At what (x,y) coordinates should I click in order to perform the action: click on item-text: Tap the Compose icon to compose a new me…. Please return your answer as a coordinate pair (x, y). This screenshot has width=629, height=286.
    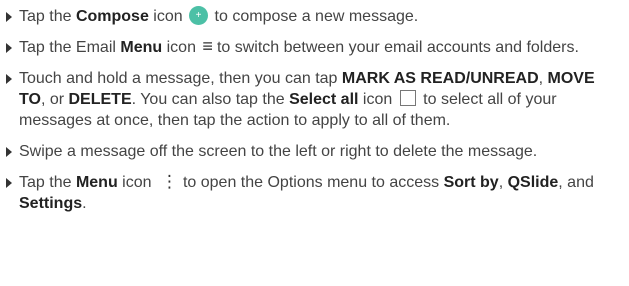
    Looking at the image, I should click on (218, 15).